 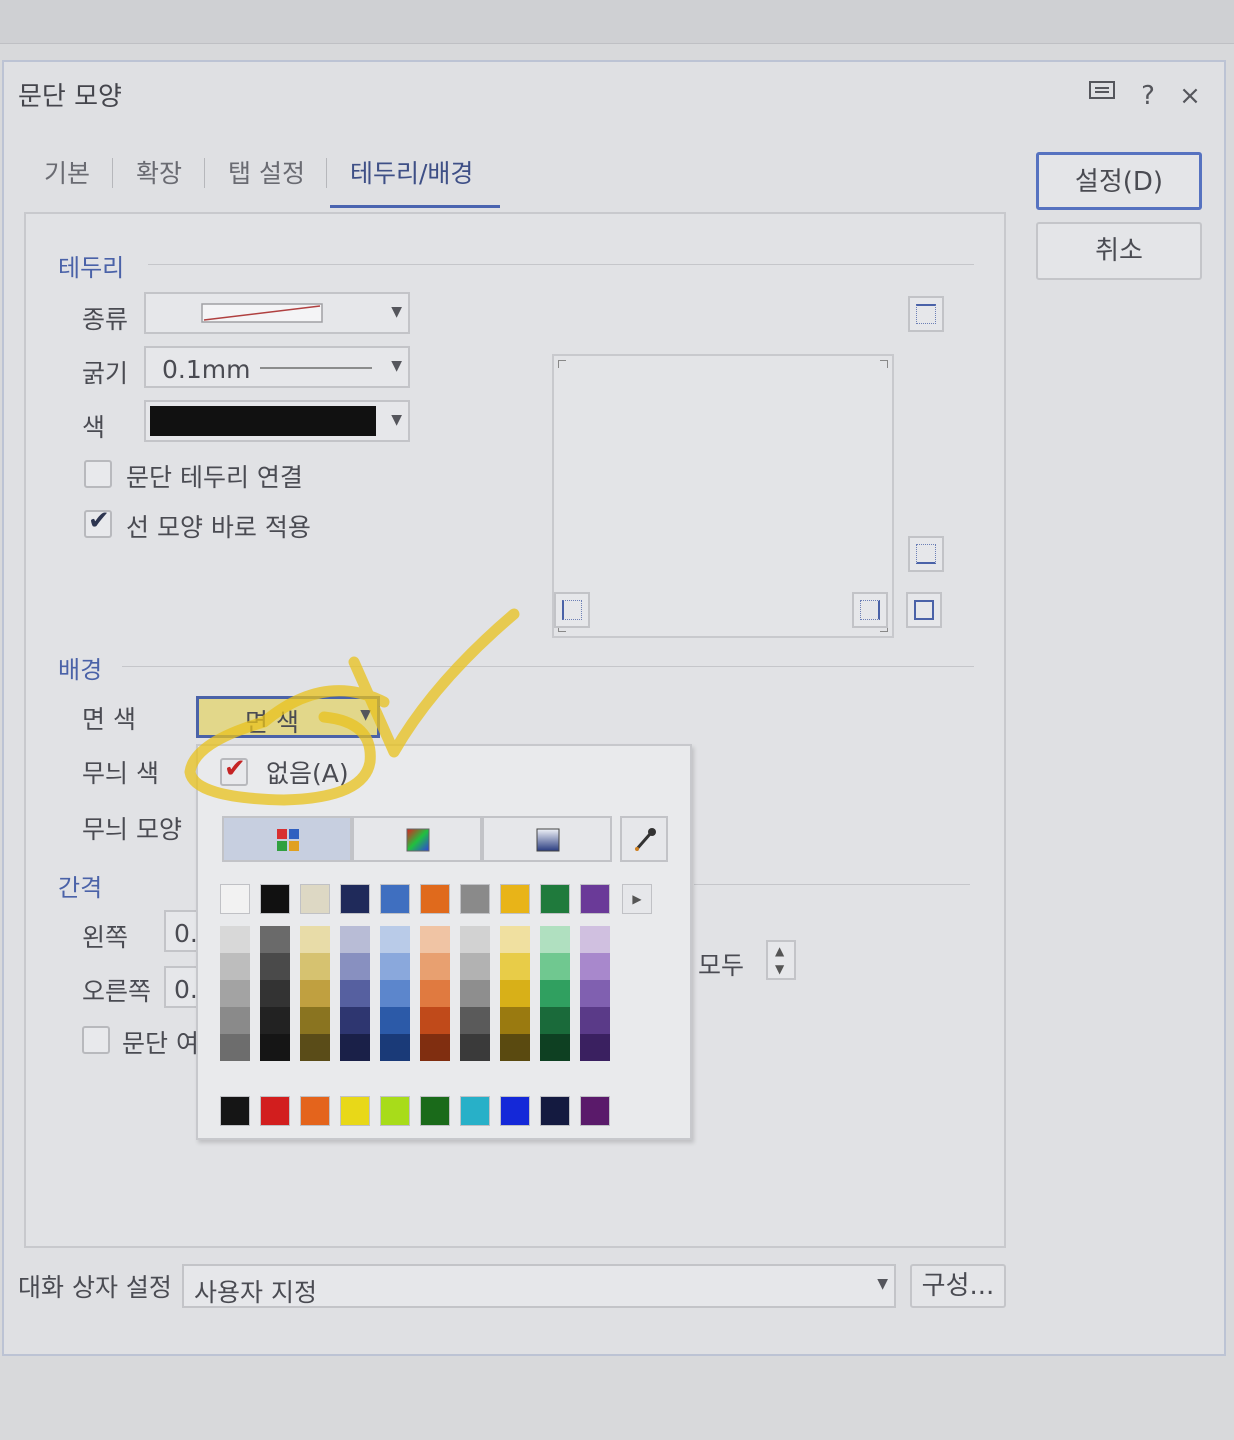 What do you see at coordinates (539, 1286) in the screenshot?
I see `preset-select: 사용자 지정 ▼` at bounding box center [539, 1286].